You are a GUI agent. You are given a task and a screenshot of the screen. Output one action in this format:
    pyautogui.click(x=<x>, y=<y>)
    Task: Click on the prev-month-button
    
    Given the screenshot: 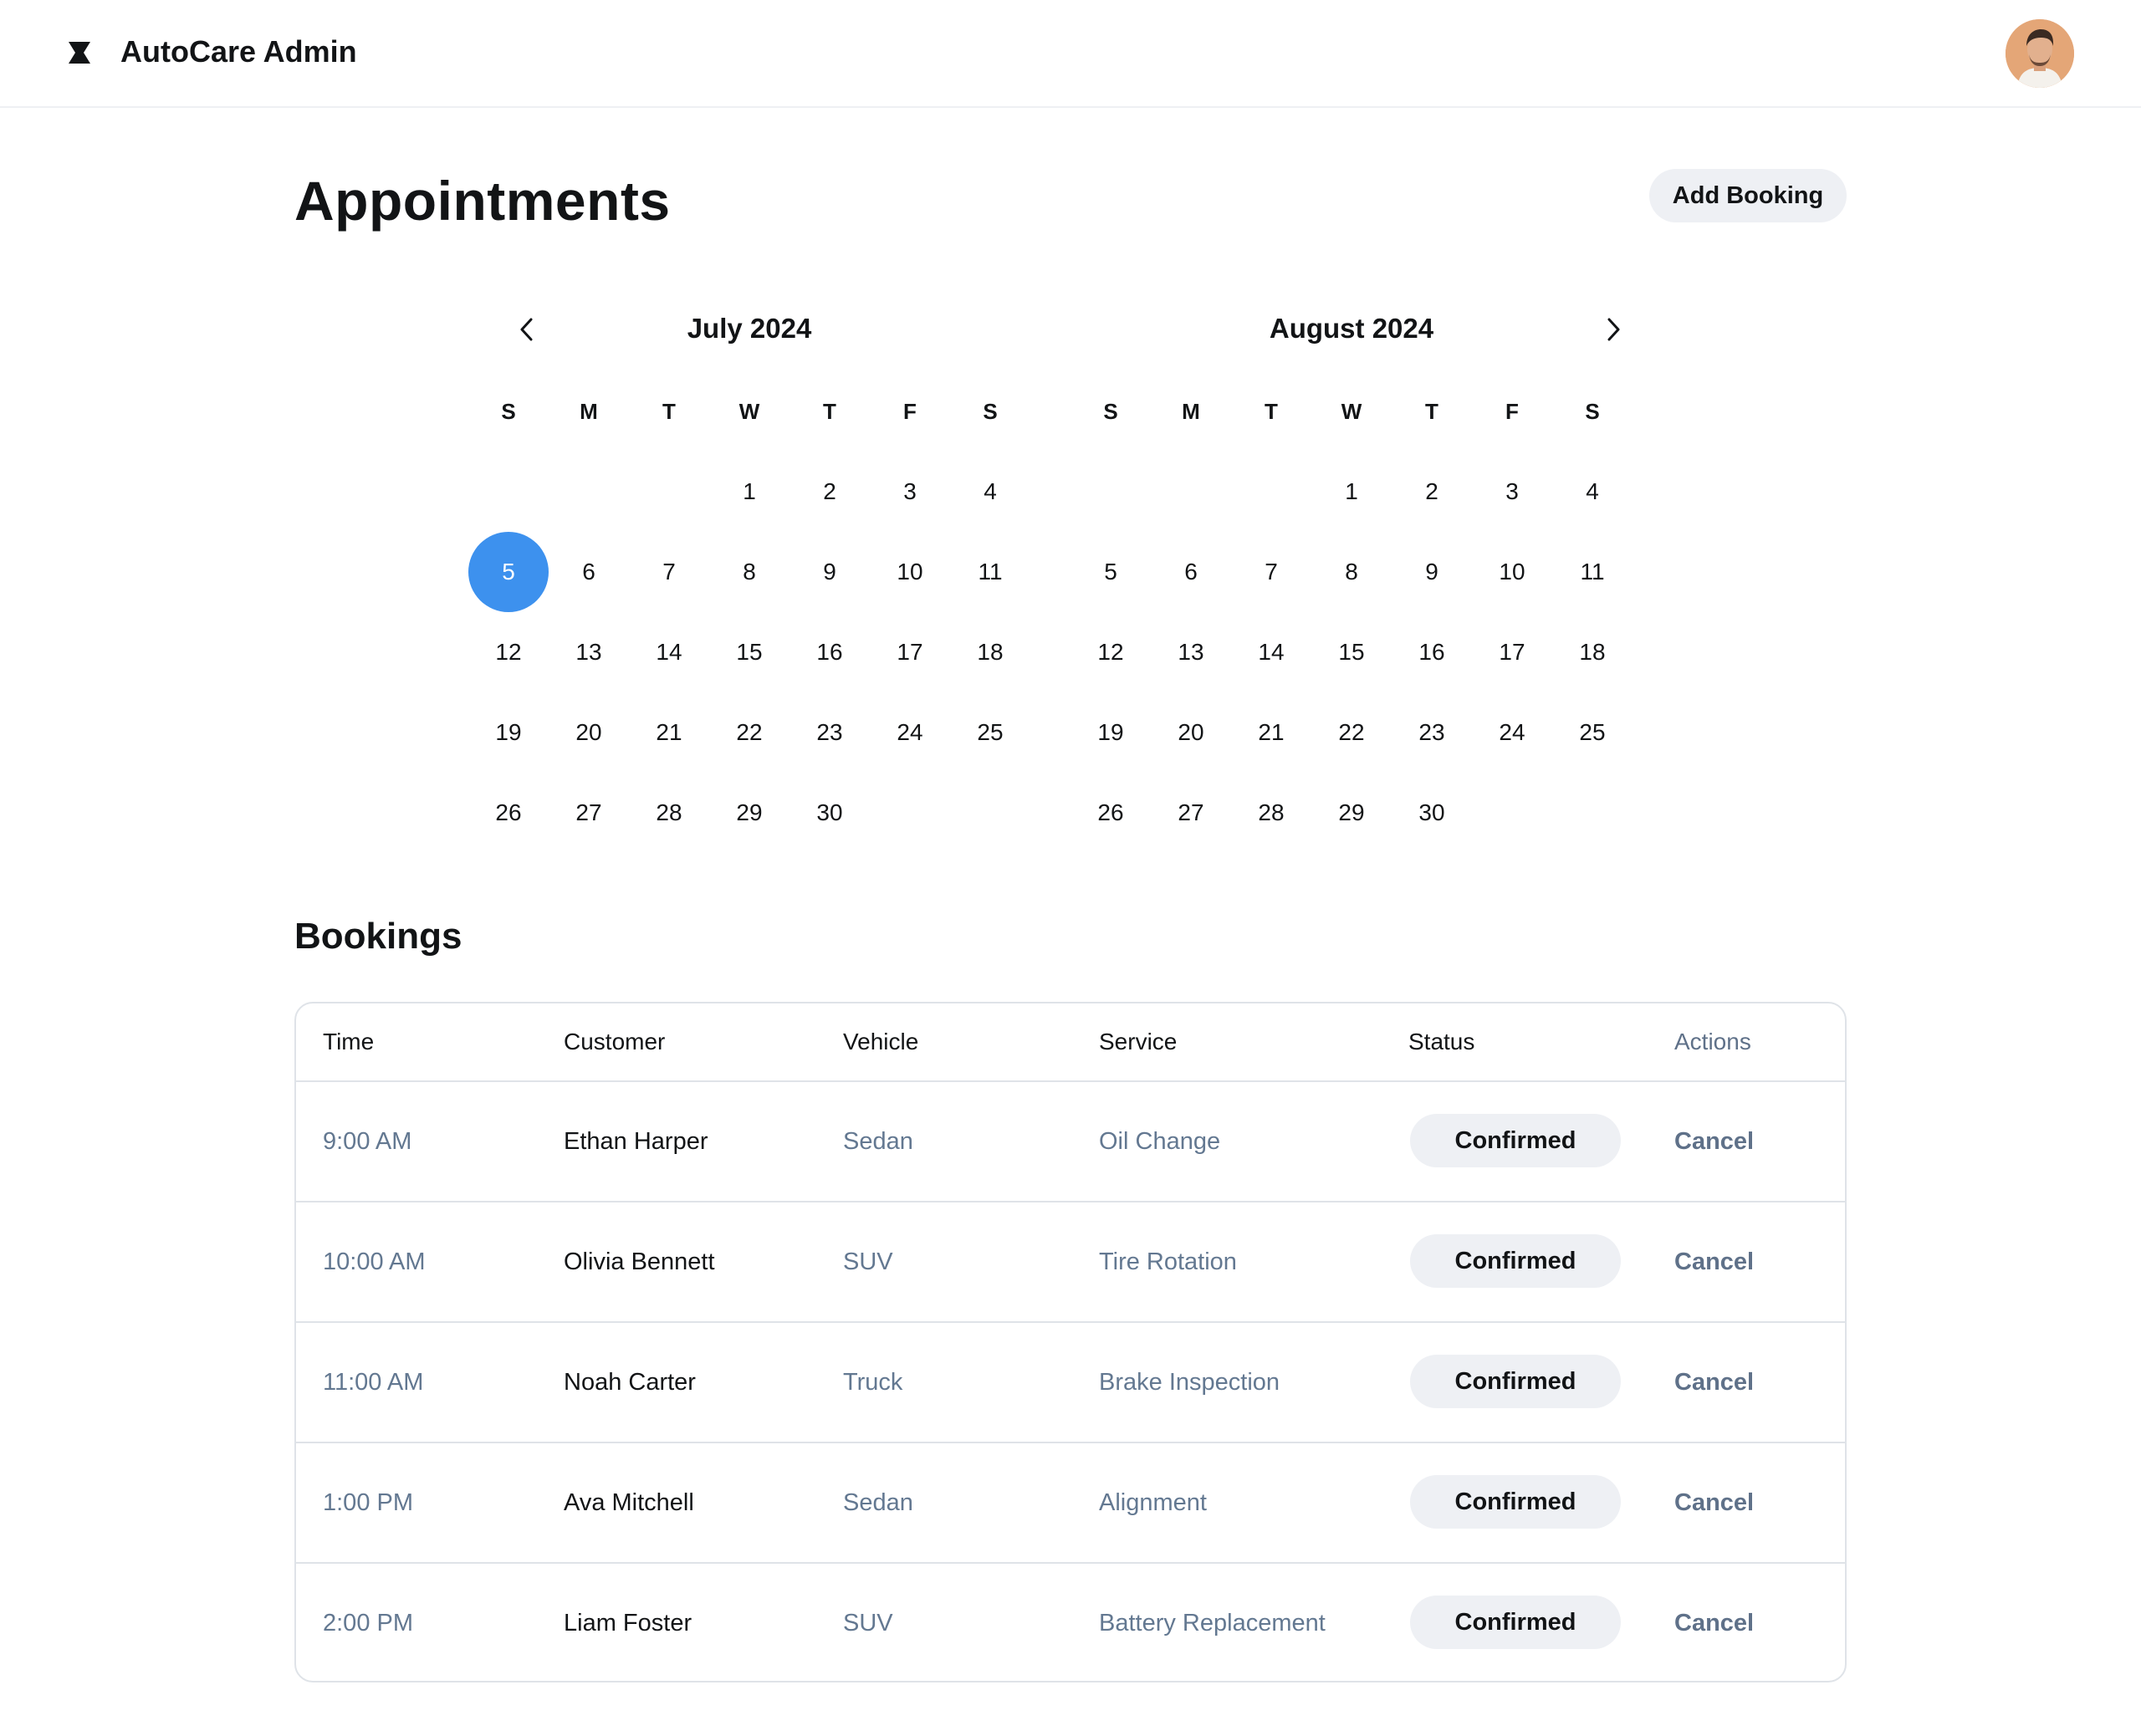 What is the action you would take?
    pyautogui.click(x=528, y=329)
    